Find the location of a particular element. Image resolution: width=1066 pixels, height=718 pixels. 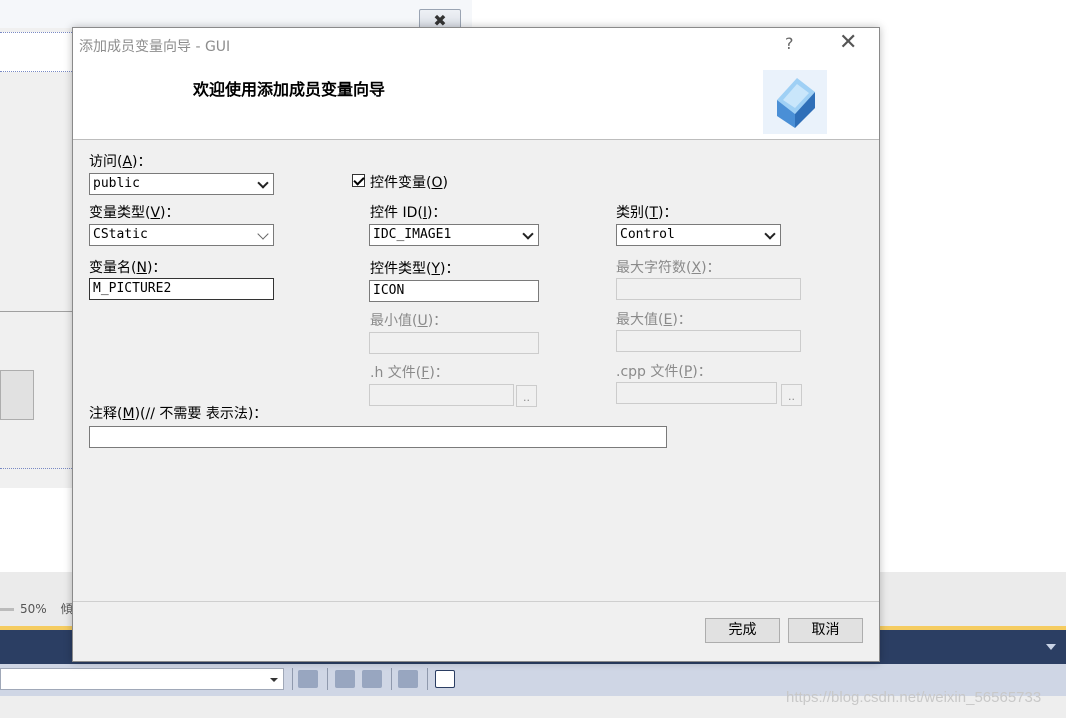

max-value-input is located at coordinates (708, 341).